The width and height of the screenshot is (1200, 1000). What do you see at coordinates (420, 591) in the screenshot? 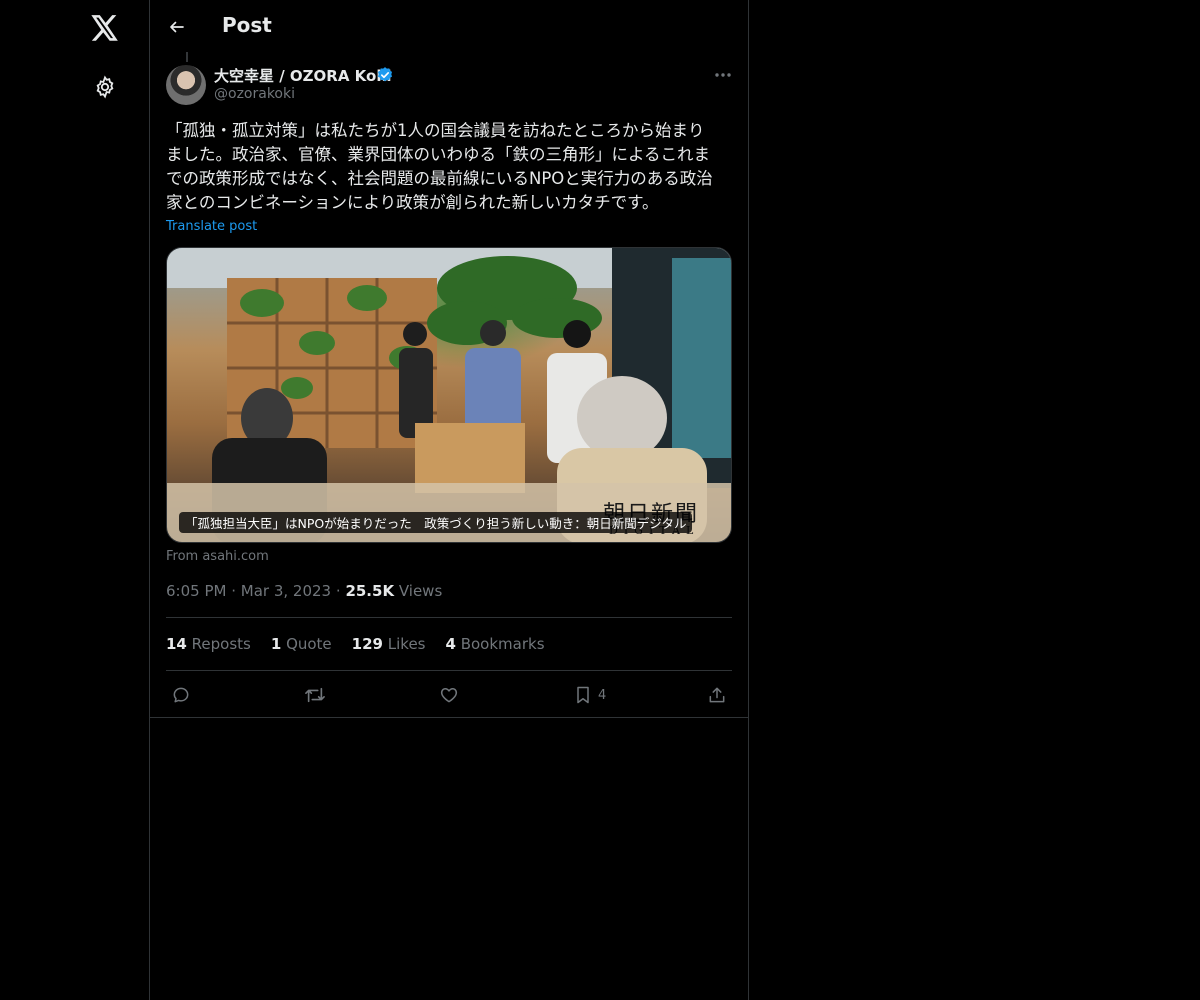
I see `views-label: Views` at bounding box center [420, 591].